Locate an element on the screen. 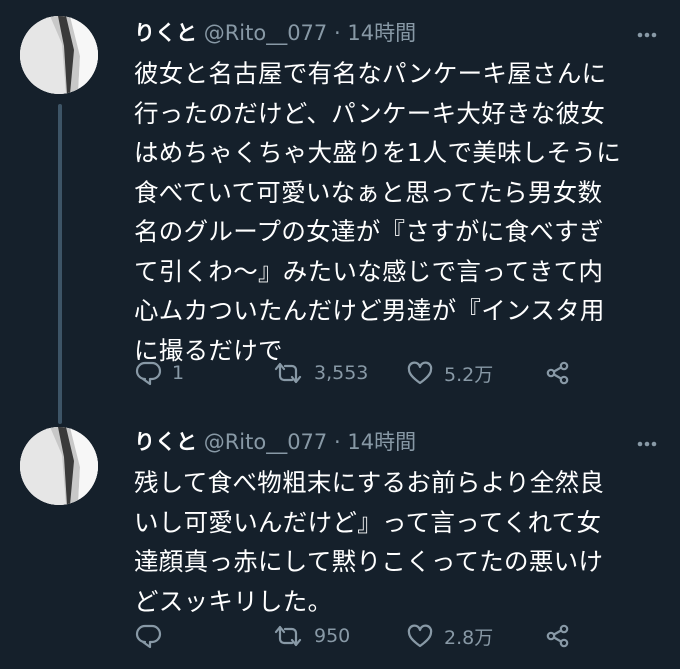 The height and width of the screenshot is (669, 680). tweet-actions: 1 3,553 5.2万 is located at coordinates (369, 373).